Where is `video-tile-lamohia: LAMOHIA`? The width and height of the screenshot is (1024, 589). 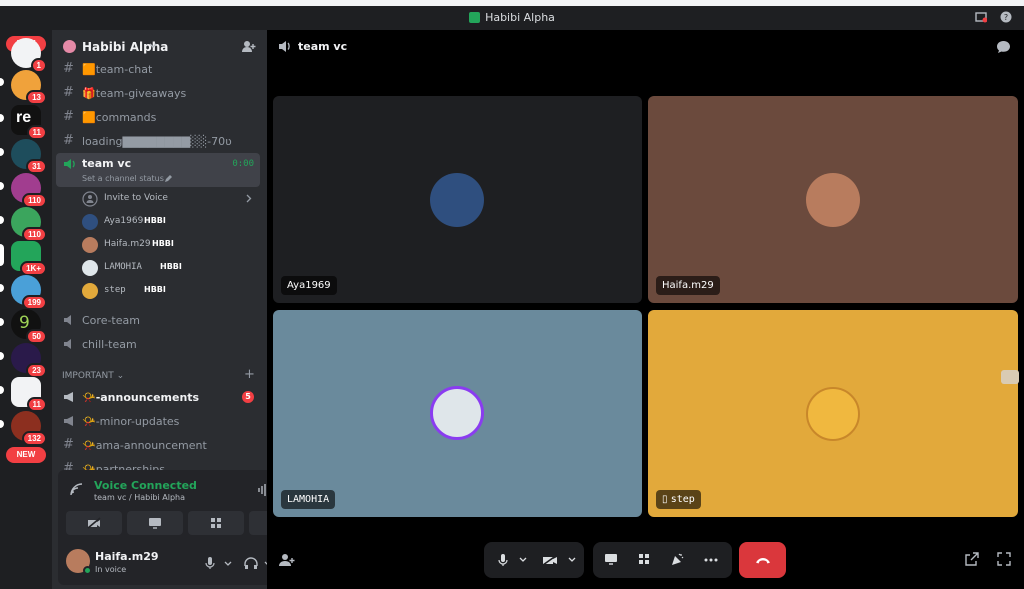
video-tile-lamohia: LAMOHIA is located at coordinates (457, 413).